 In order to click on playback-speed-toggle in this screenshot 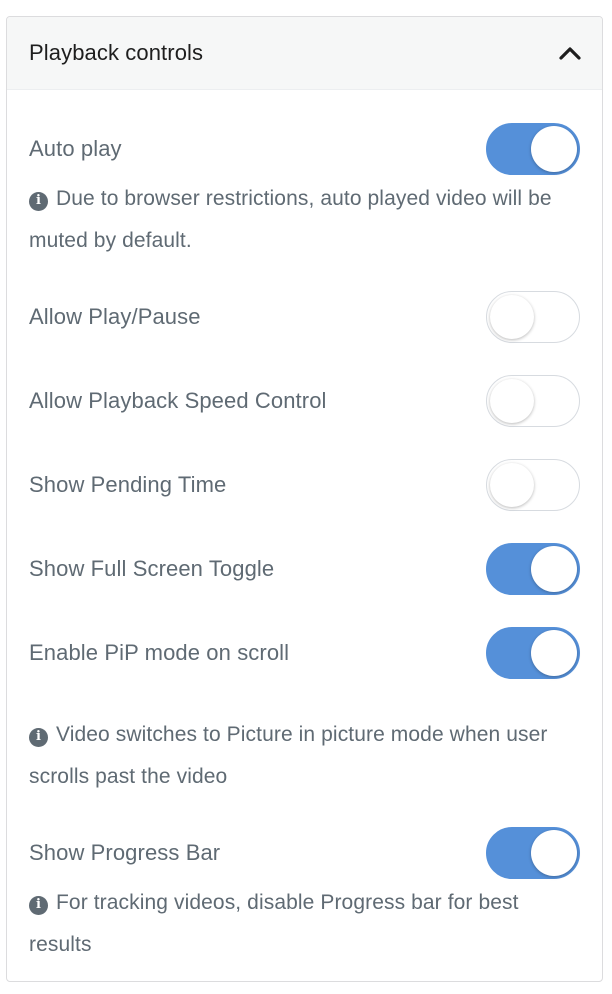, I will do `click(533, 401)`.